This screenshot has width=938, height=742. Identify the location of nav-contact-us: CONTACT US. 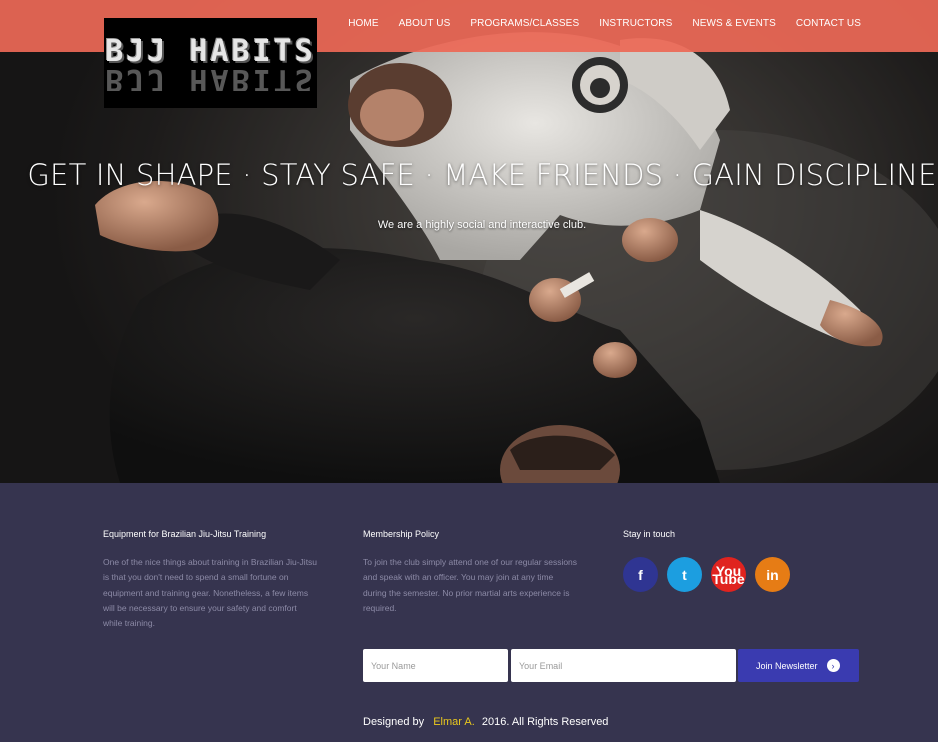
(828, 23).